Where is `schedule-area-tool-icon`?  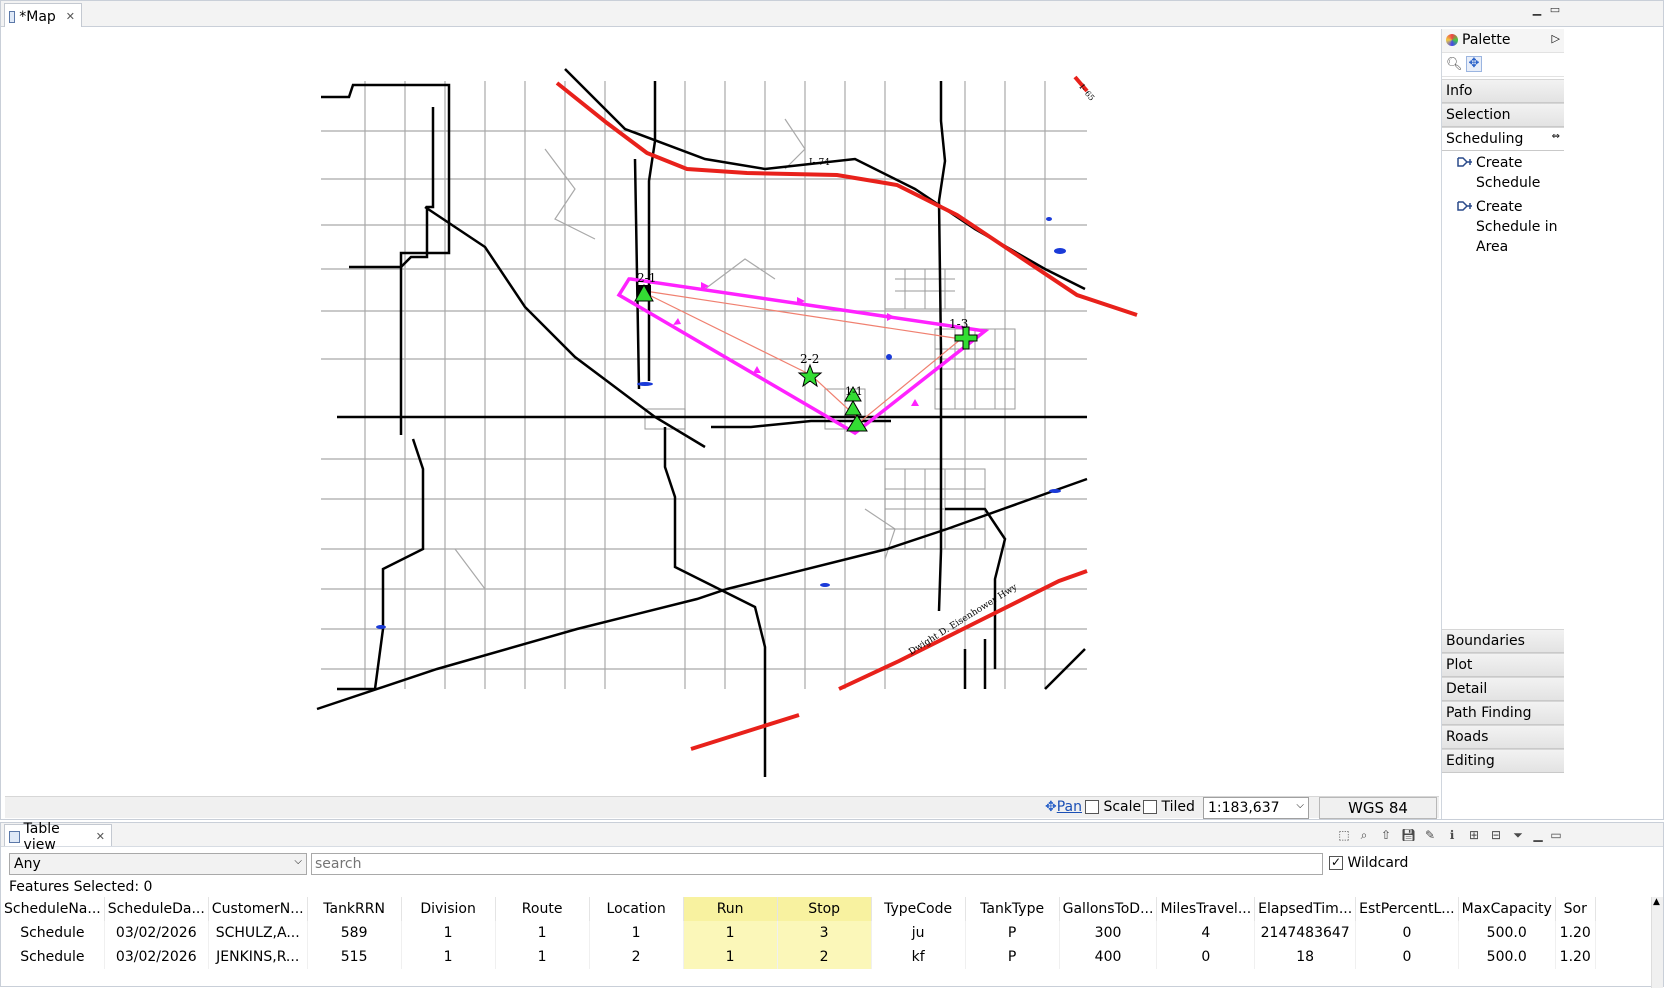 schedule-area-tool-icon is located at coordinates (1465, 206).